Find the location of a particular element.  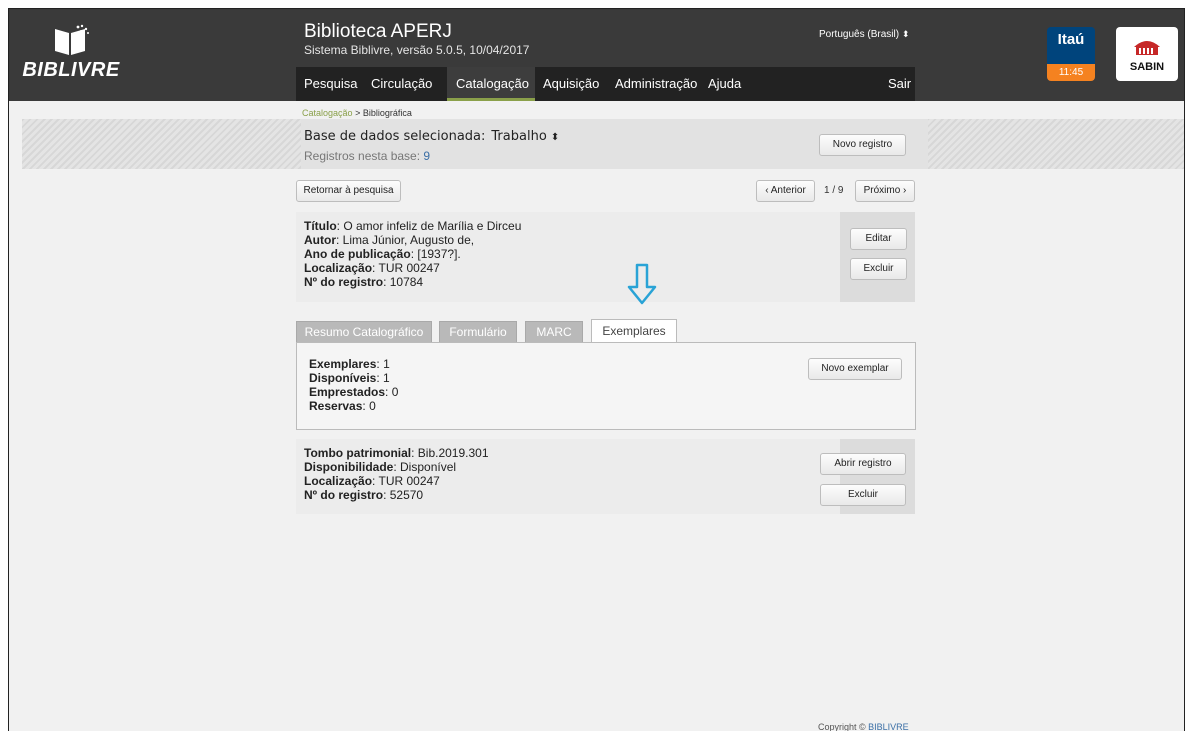

holding-location: Localização: TUR 00247 is located at coordinates (372, 481).